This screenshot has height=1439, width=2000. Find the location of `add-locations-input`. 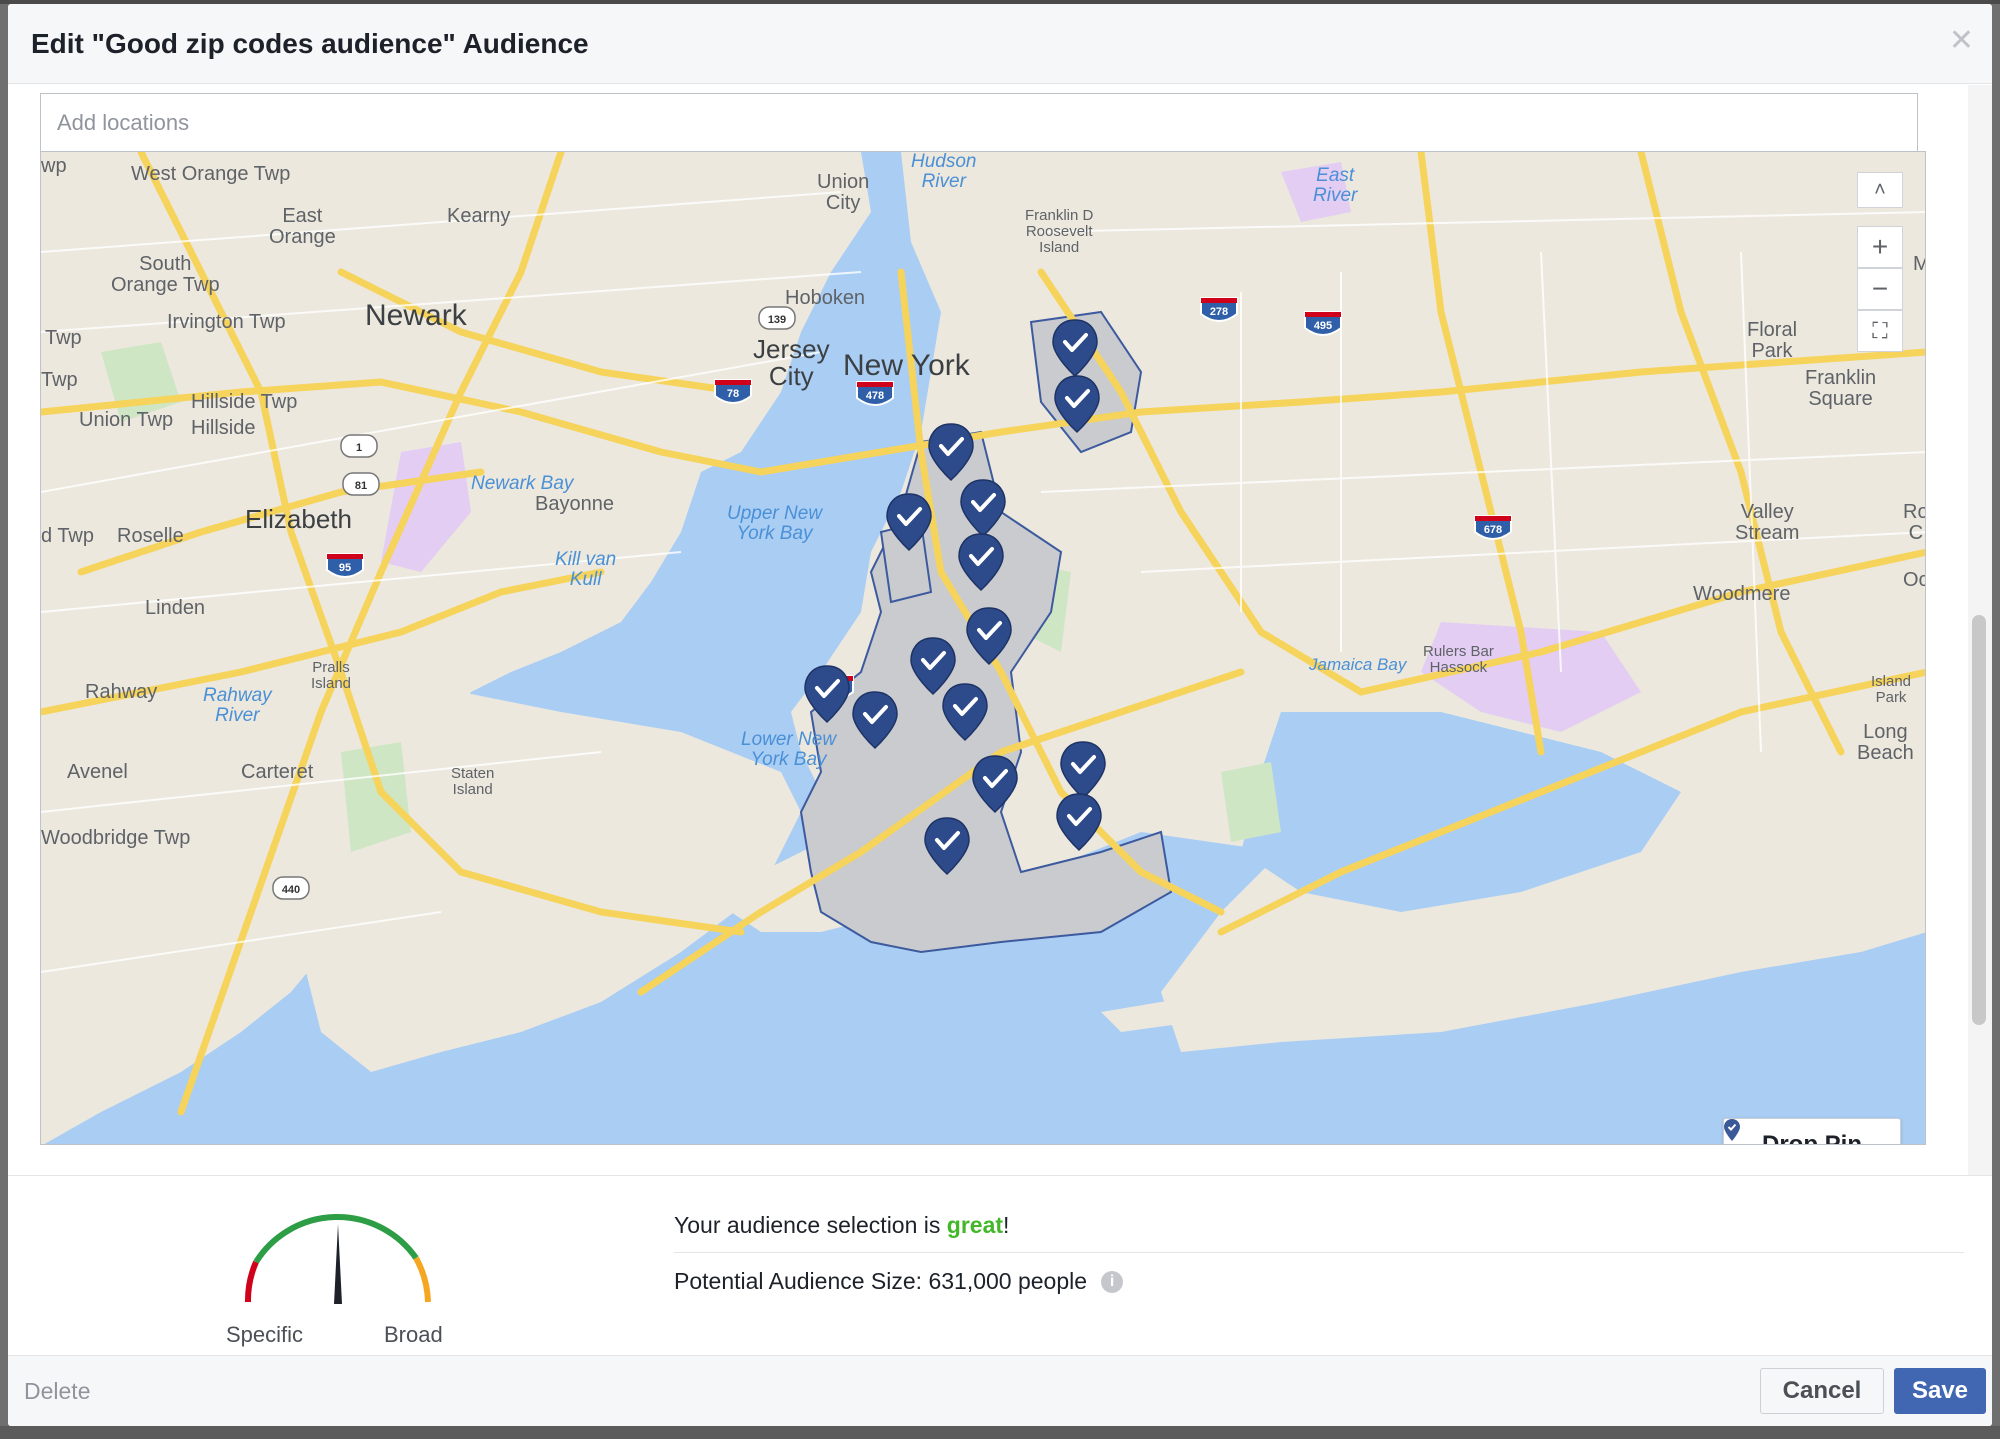

add-locations-input is located at coordinates (979, 122).